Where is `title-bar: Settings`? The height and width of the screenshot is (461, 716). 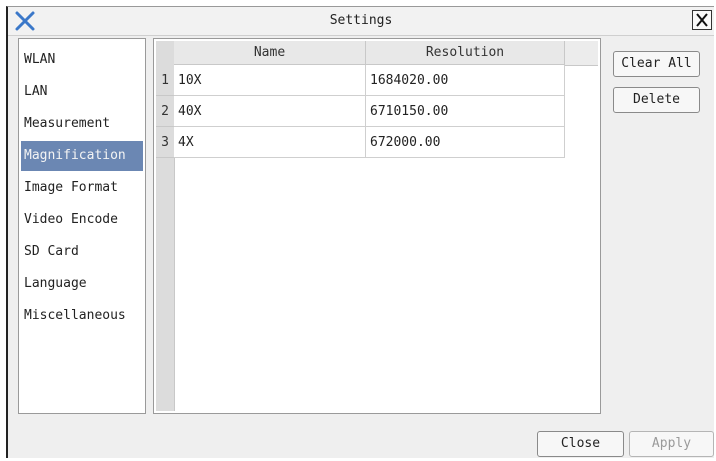
title-bar: Settings is located at coordinates (361, 21).